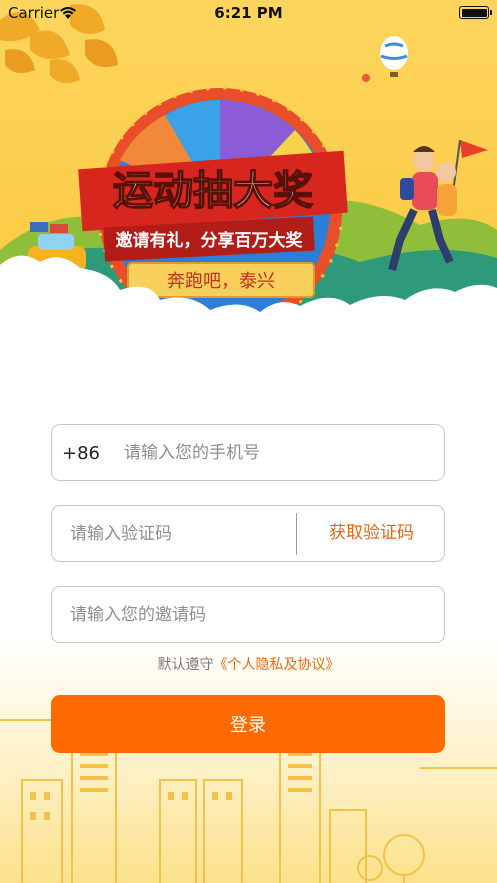 The width and height of the screenshot is (497, 883). I want to click on banner-ribbon: 奔跑吧，泰兴, so click(221, 281).